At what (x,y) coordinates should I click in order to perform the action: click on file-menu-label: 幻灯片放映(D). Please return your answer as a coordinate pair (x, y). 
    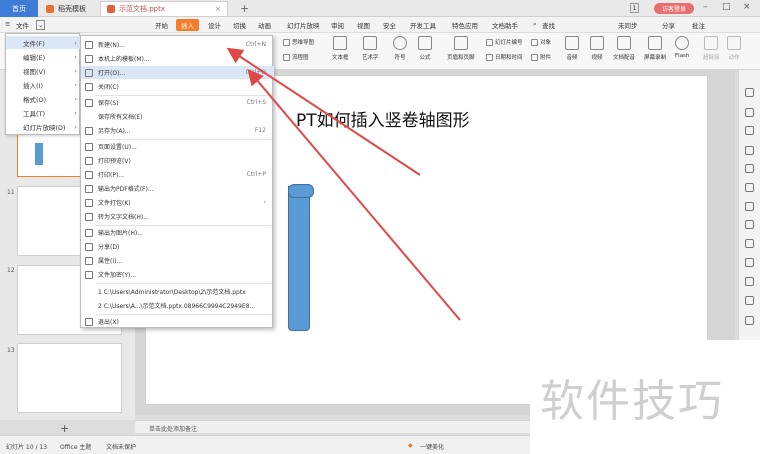
    Looking at the image, I should click on (44, 127).